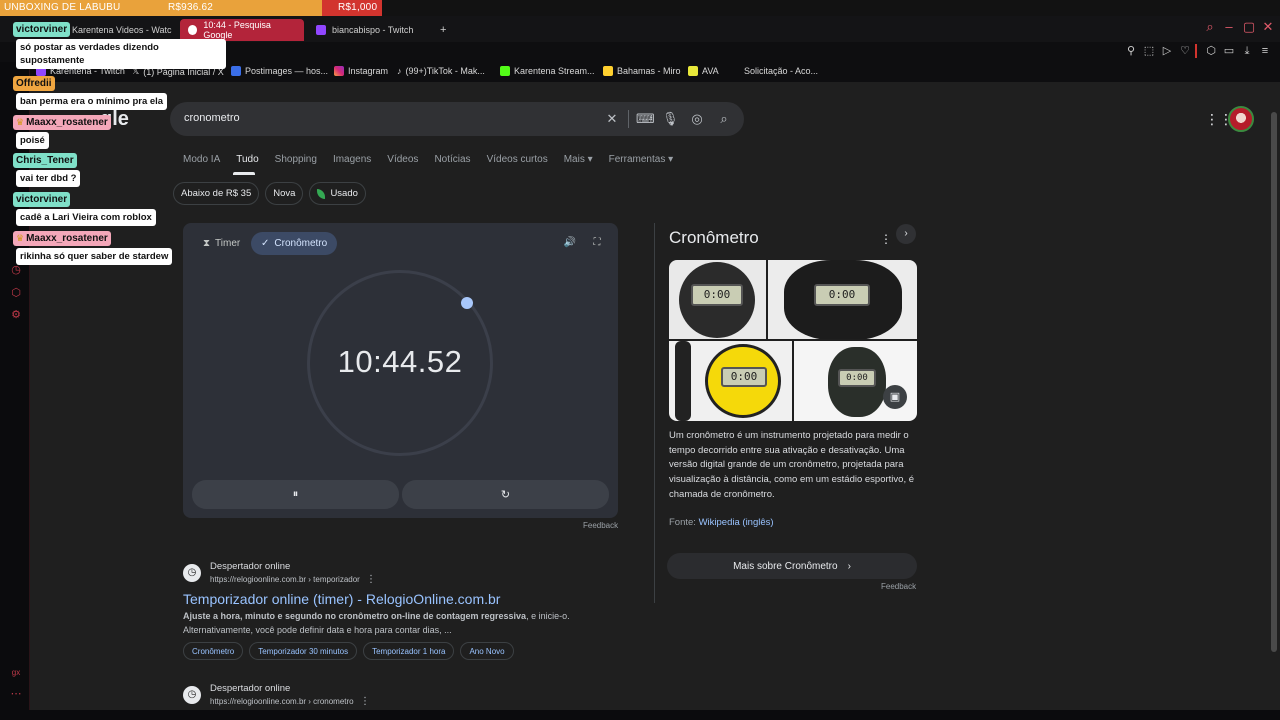  What do you see at coordinates (906, 234) in the screenshot?
I see `chevron-right-icon: ›` at bounding box center [906, 234].